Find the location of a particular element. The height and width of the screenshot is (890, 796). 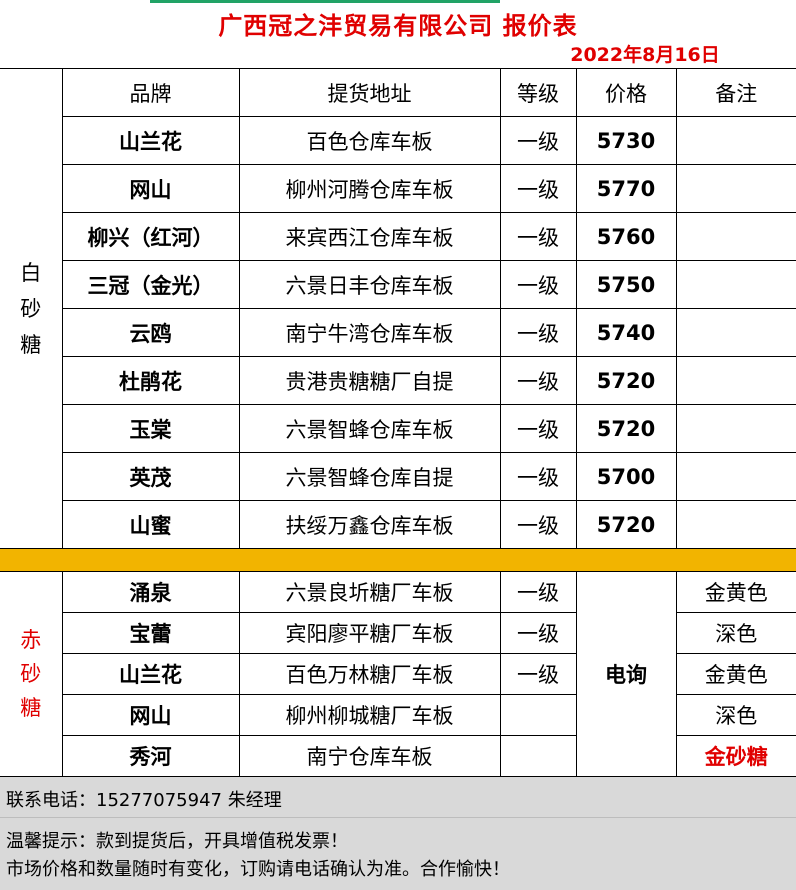

brand-cell: 云鸥 is located at coordinates (150, 332).